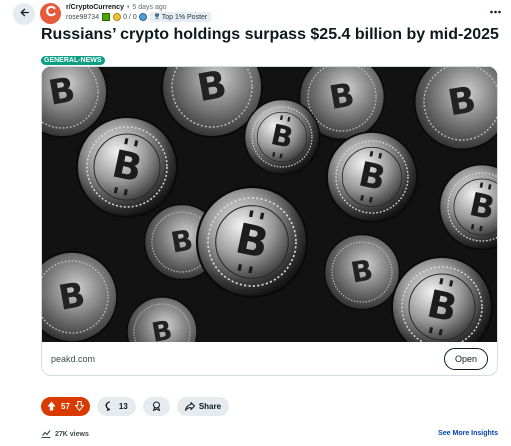  I want to click on user-karma: 0 / 0, so click(130, 17).